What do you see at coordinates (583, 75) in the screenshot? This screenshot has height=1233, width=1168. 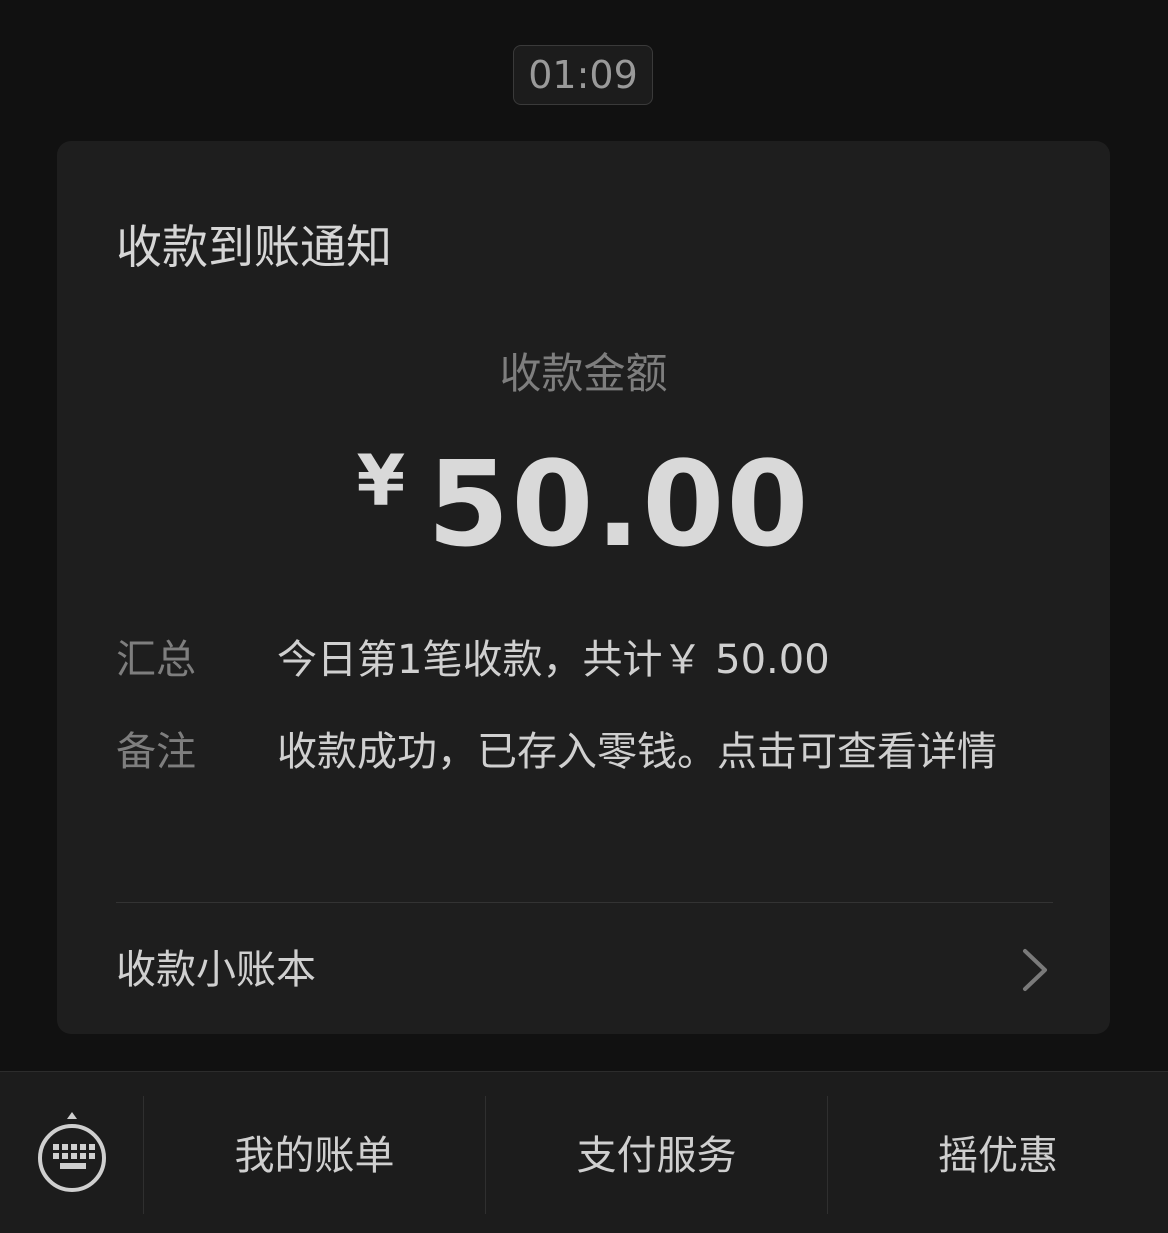 I see `message-timestamp: 01:09` at bounding box center [583, 75].